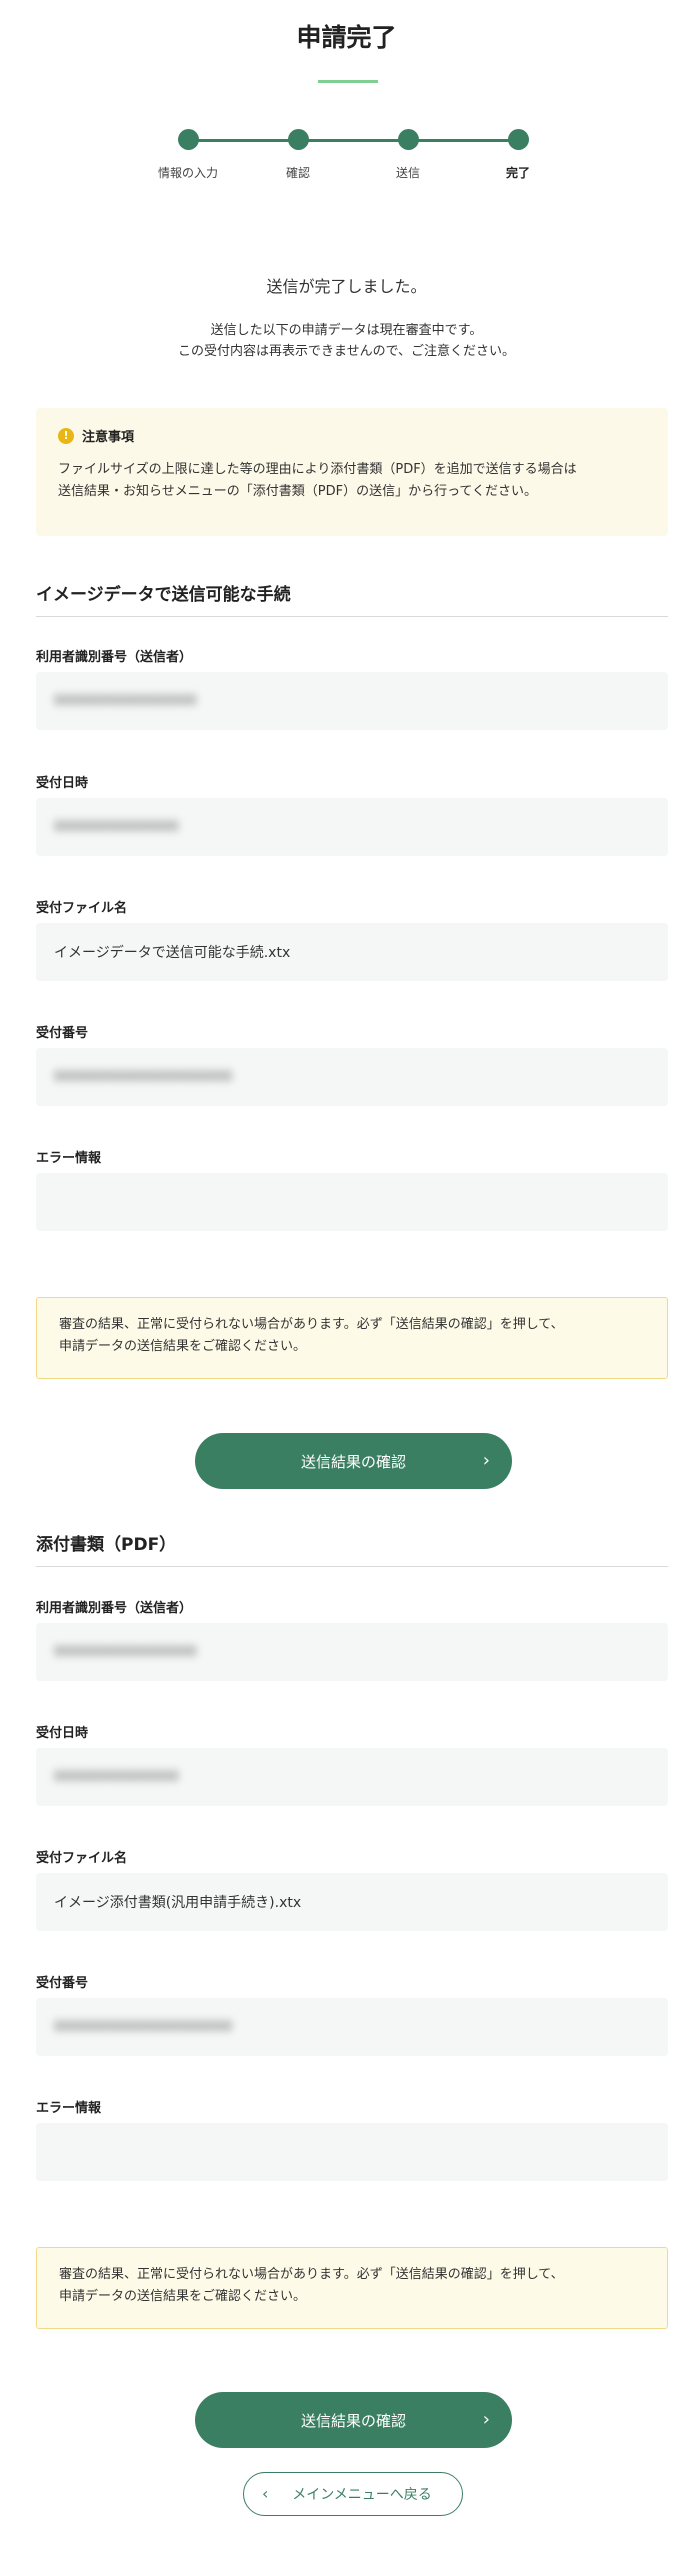 This screenshot has width=693, height=2560. I want to click on notice-header: ! 注意事項, so click(352, 435).